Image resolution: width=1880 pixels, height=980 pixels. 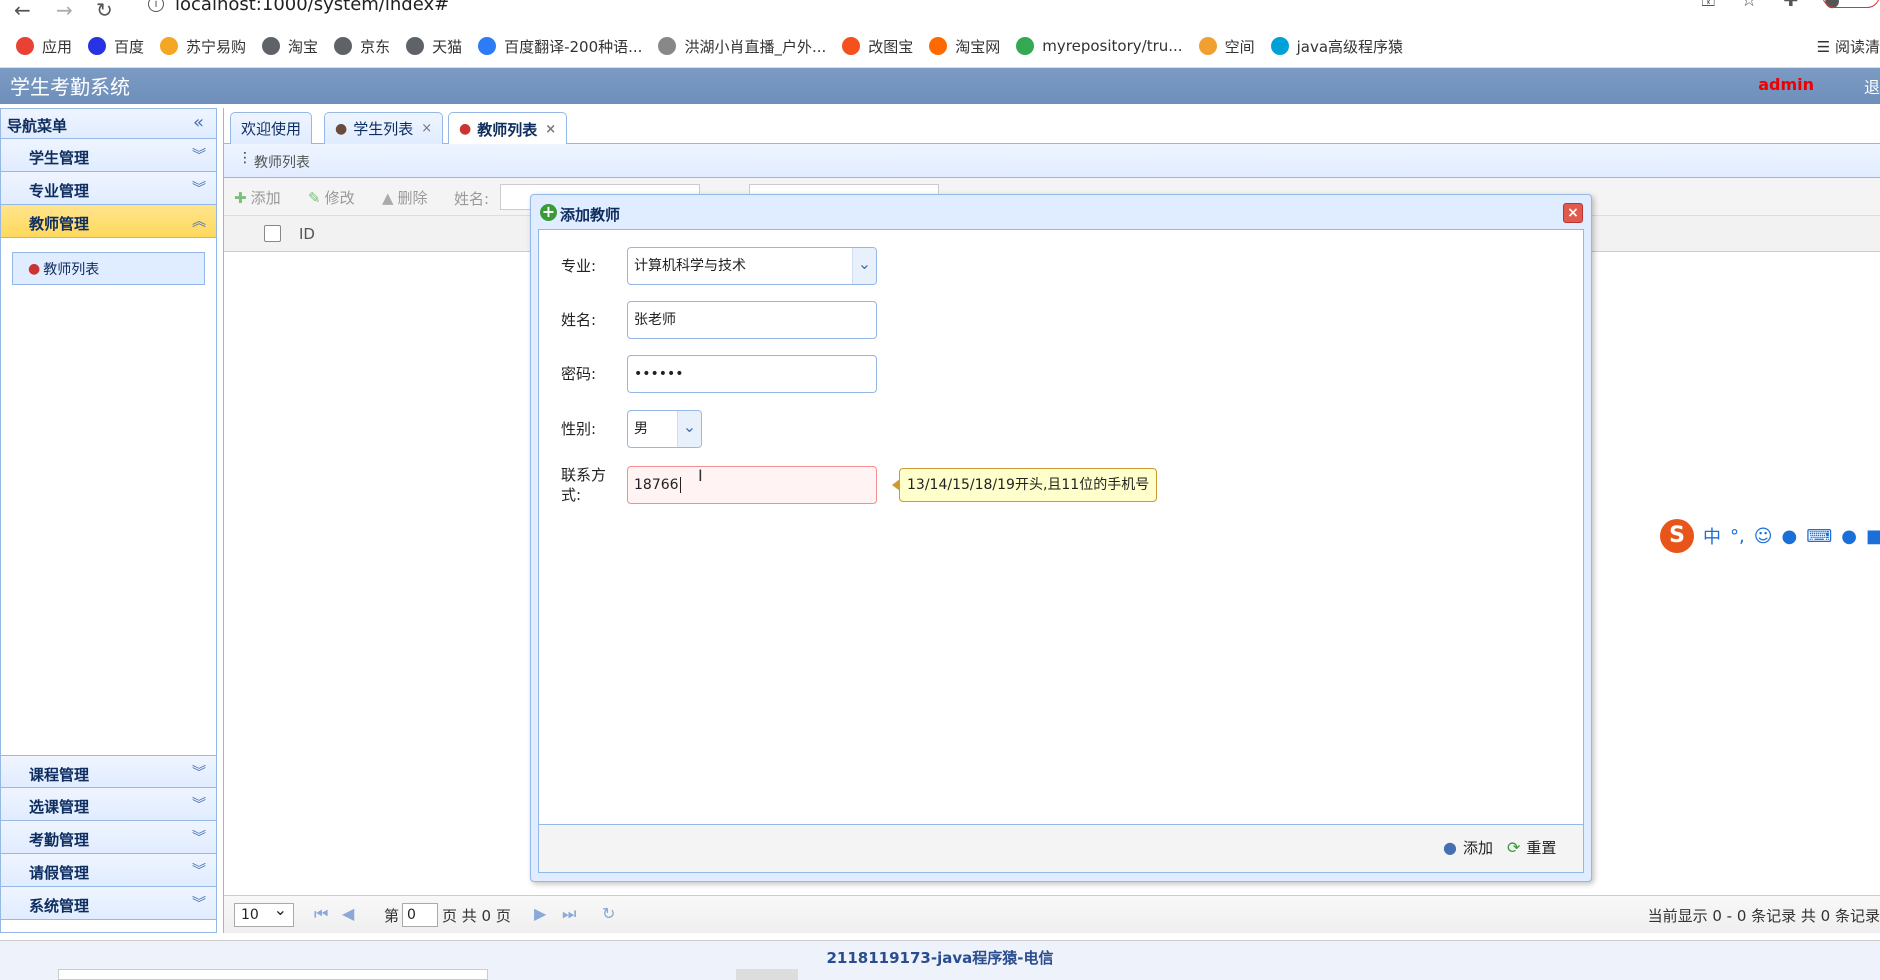 What do you see at coordinates (1573, 213) in the screenshot?
I see `dialog-close-button: ×` at bounding box center [1573, 213].